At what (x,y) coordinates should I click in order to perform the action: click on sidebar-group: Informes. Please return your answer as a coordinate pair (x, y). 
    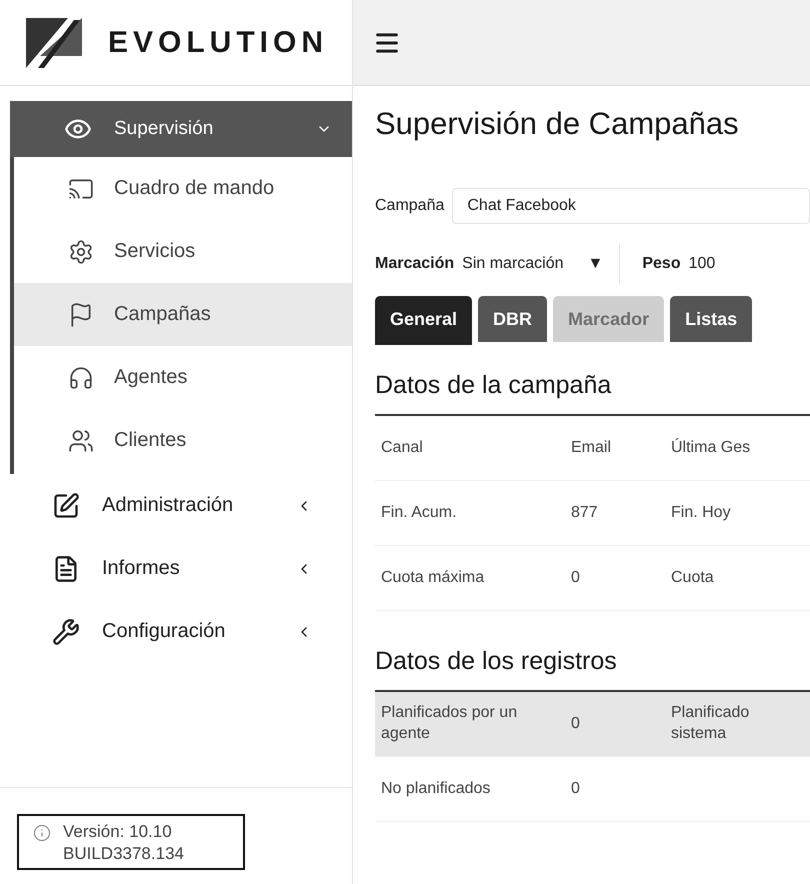
    Looking at the image, I should click on (176, 568).